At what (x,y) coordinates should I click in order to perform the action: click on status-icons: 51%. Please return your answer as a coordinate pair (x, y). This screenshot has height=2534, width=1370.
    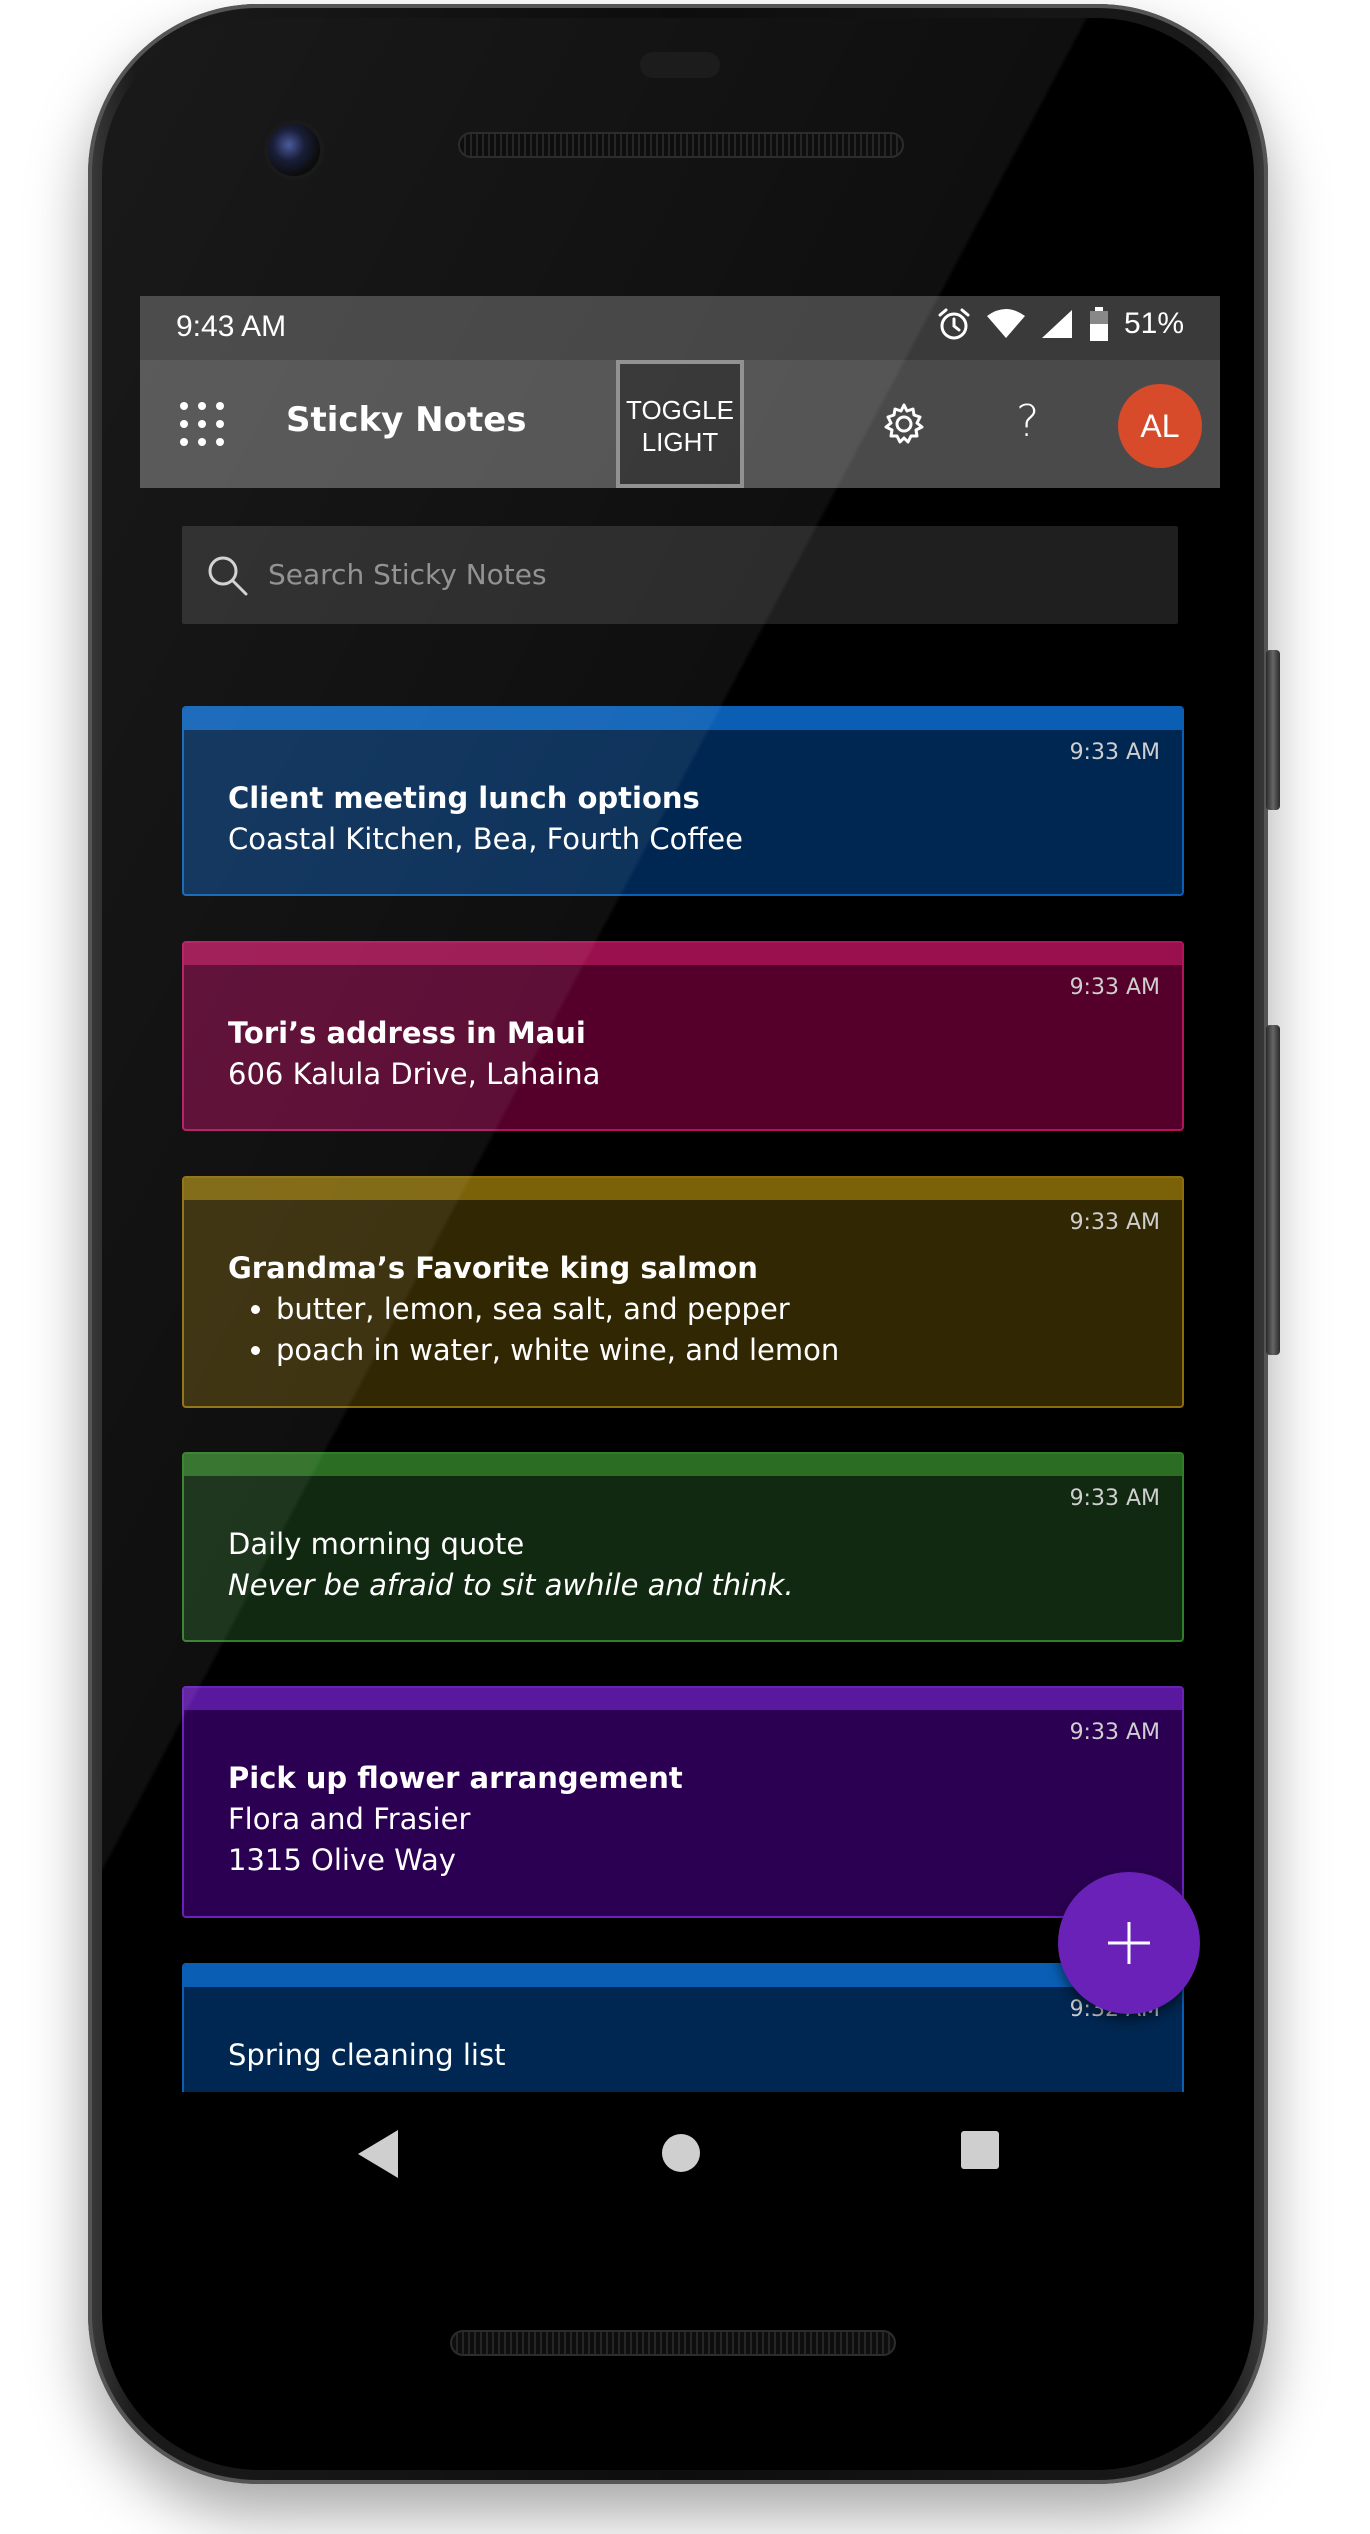
    Looking at the image, I should click on (1060, 324).